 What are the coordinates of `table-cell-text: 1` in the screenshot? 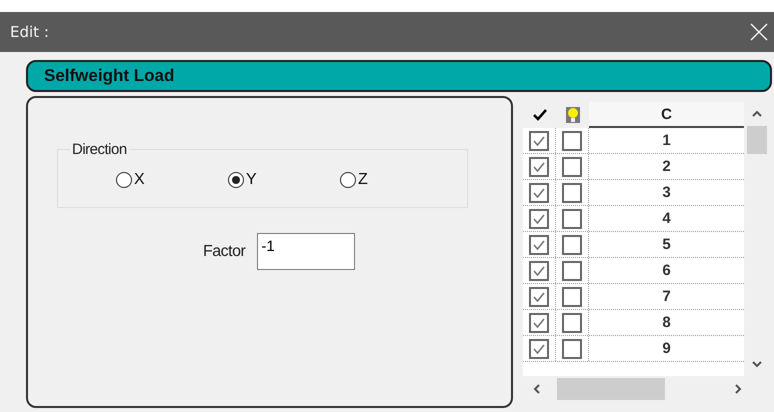 It's located at (666, 141).